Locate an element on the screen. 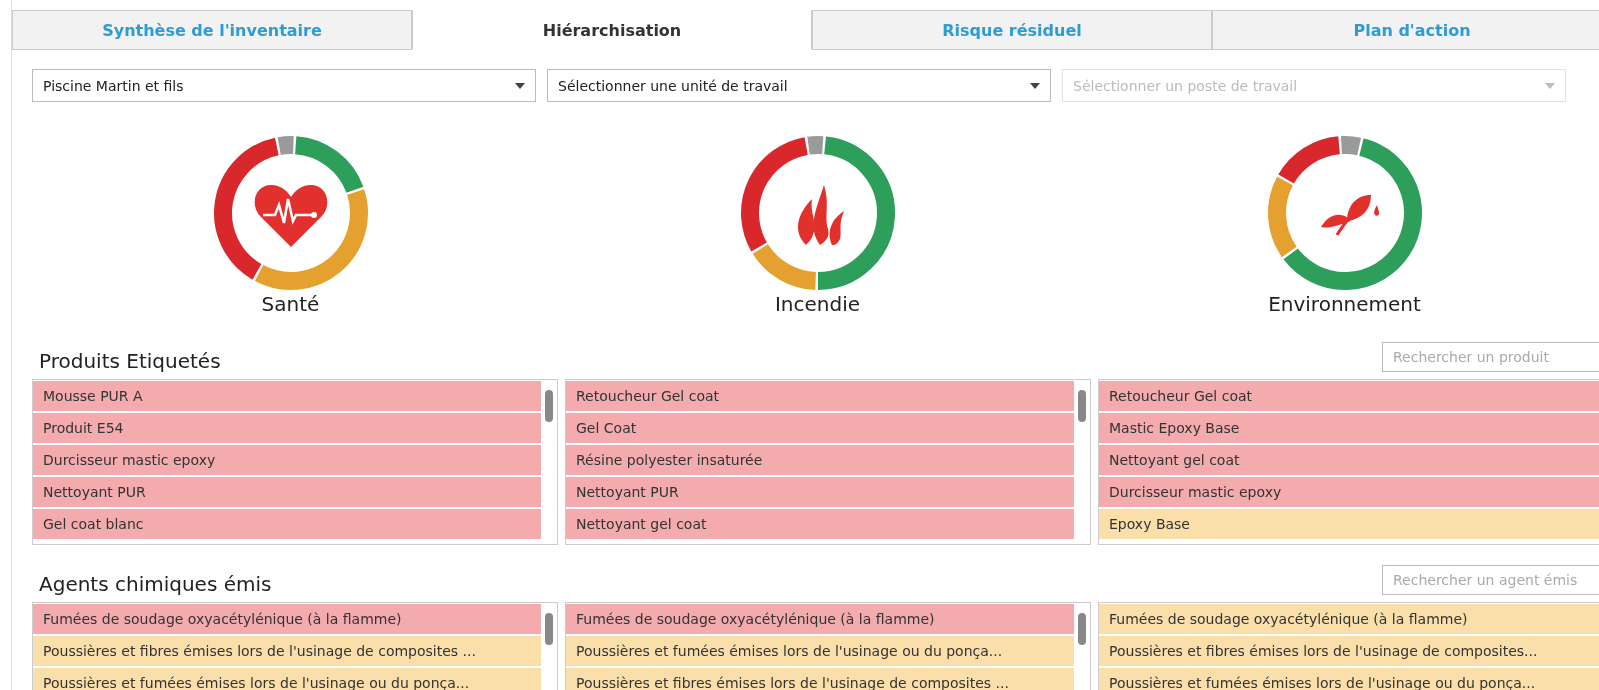 The image size is (1599, 690). gauge-label: Santé is located at coordinates (290, 304).